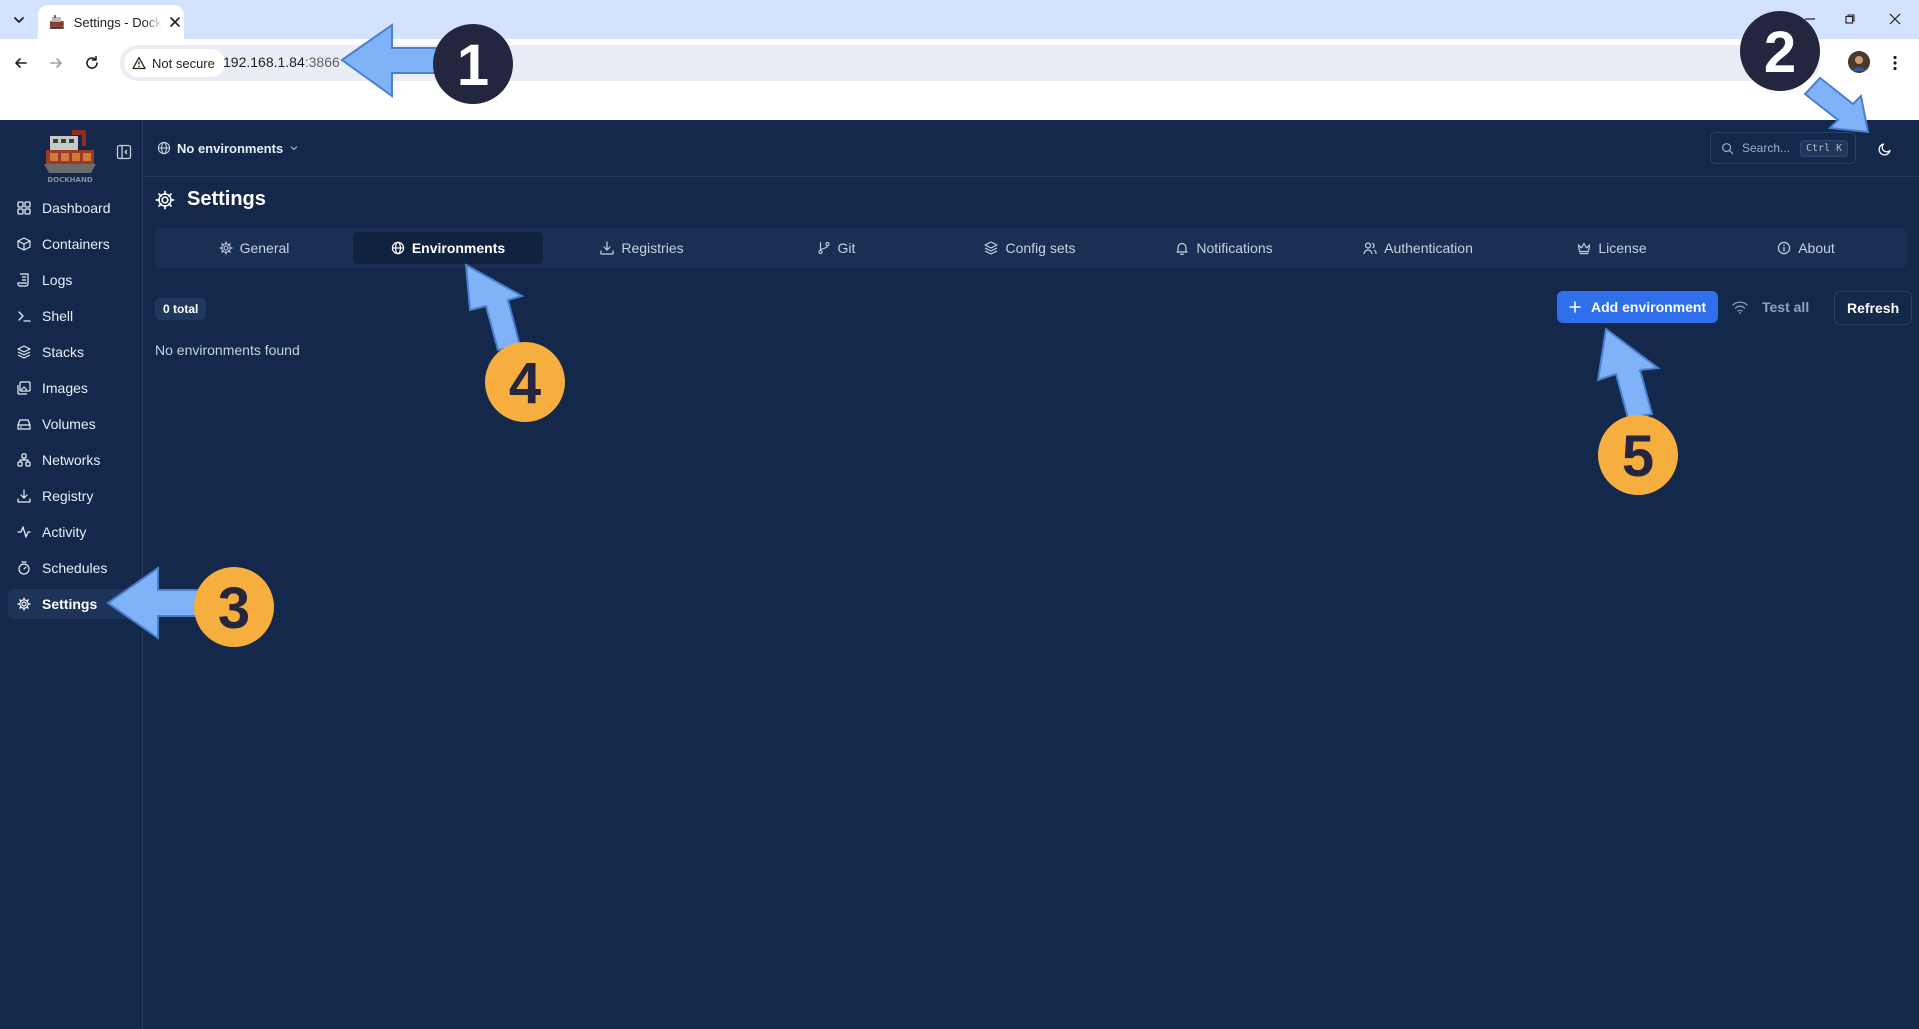  What do you see at coordinates (1770, 307) in the screenshot?
I see `test-all-button: Test all` at bounding box center [1770, 307].